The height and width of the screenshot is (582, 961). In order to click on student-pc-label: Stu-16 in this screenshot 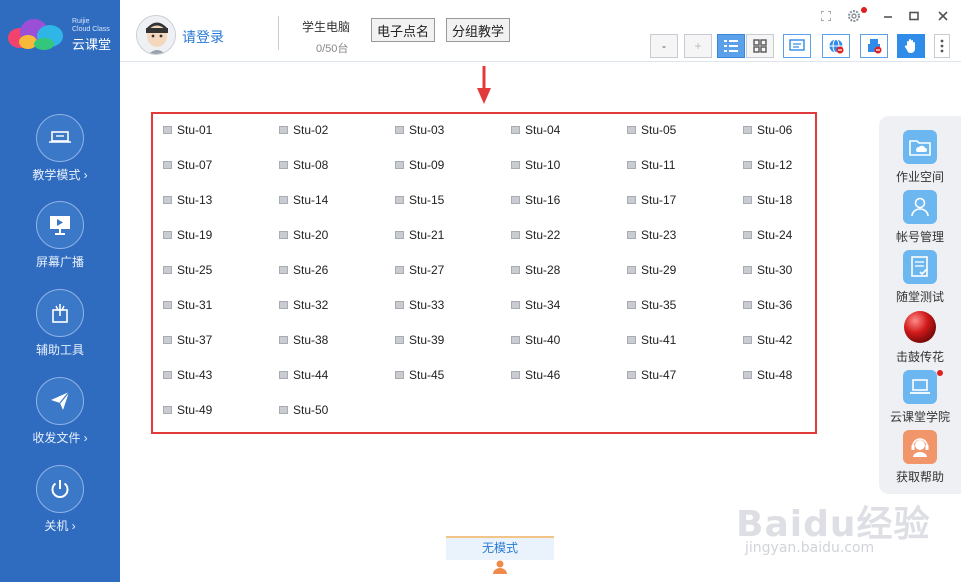, I will do `click(543, 200)`.